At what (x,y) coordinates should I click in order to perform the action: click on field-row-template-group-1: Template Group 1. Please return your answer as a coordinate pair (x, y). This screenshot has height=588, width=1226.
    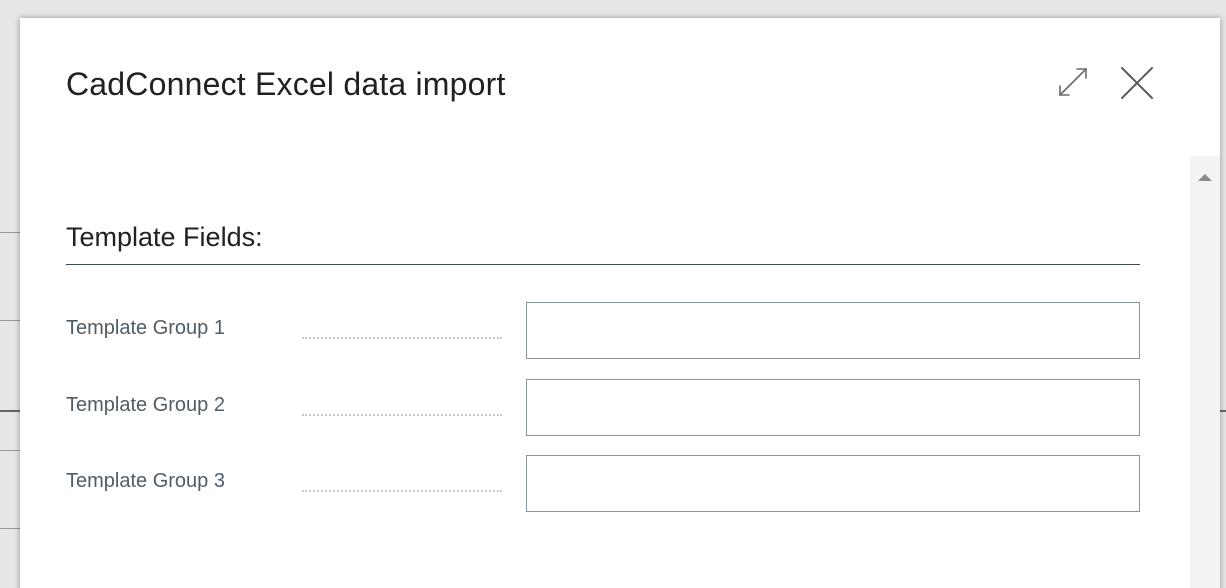
    Looking at the image, I should click on (603, 331).